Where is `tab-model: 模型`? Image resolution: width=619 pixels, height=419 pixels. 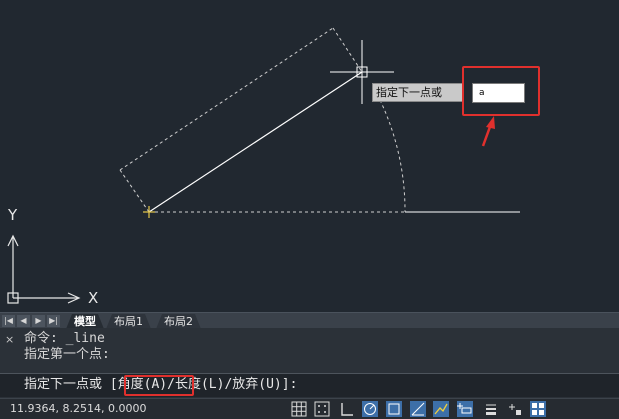
tab-model: 模型 is located at coordinates (85, 321).